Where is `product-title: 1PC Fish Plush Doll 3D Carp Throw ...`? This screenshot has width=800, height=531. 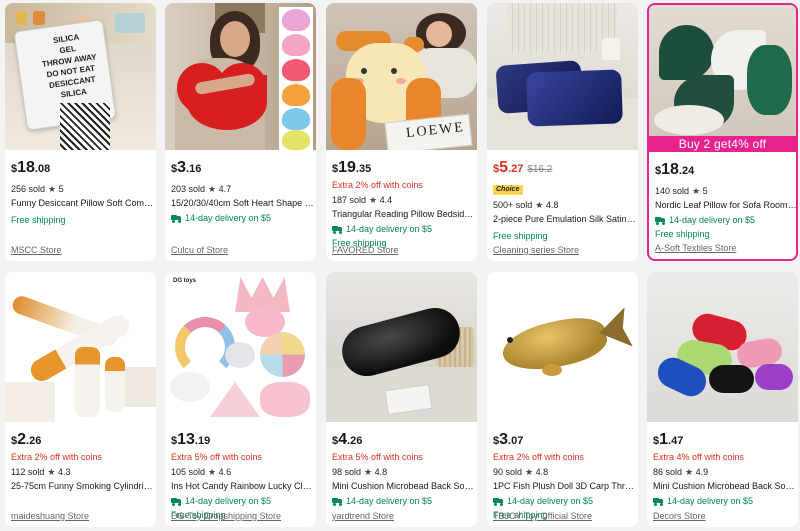
product-title: 1PC Fish Plush Doll 3D Carp Throw ... is located at coordinates (564, 486).